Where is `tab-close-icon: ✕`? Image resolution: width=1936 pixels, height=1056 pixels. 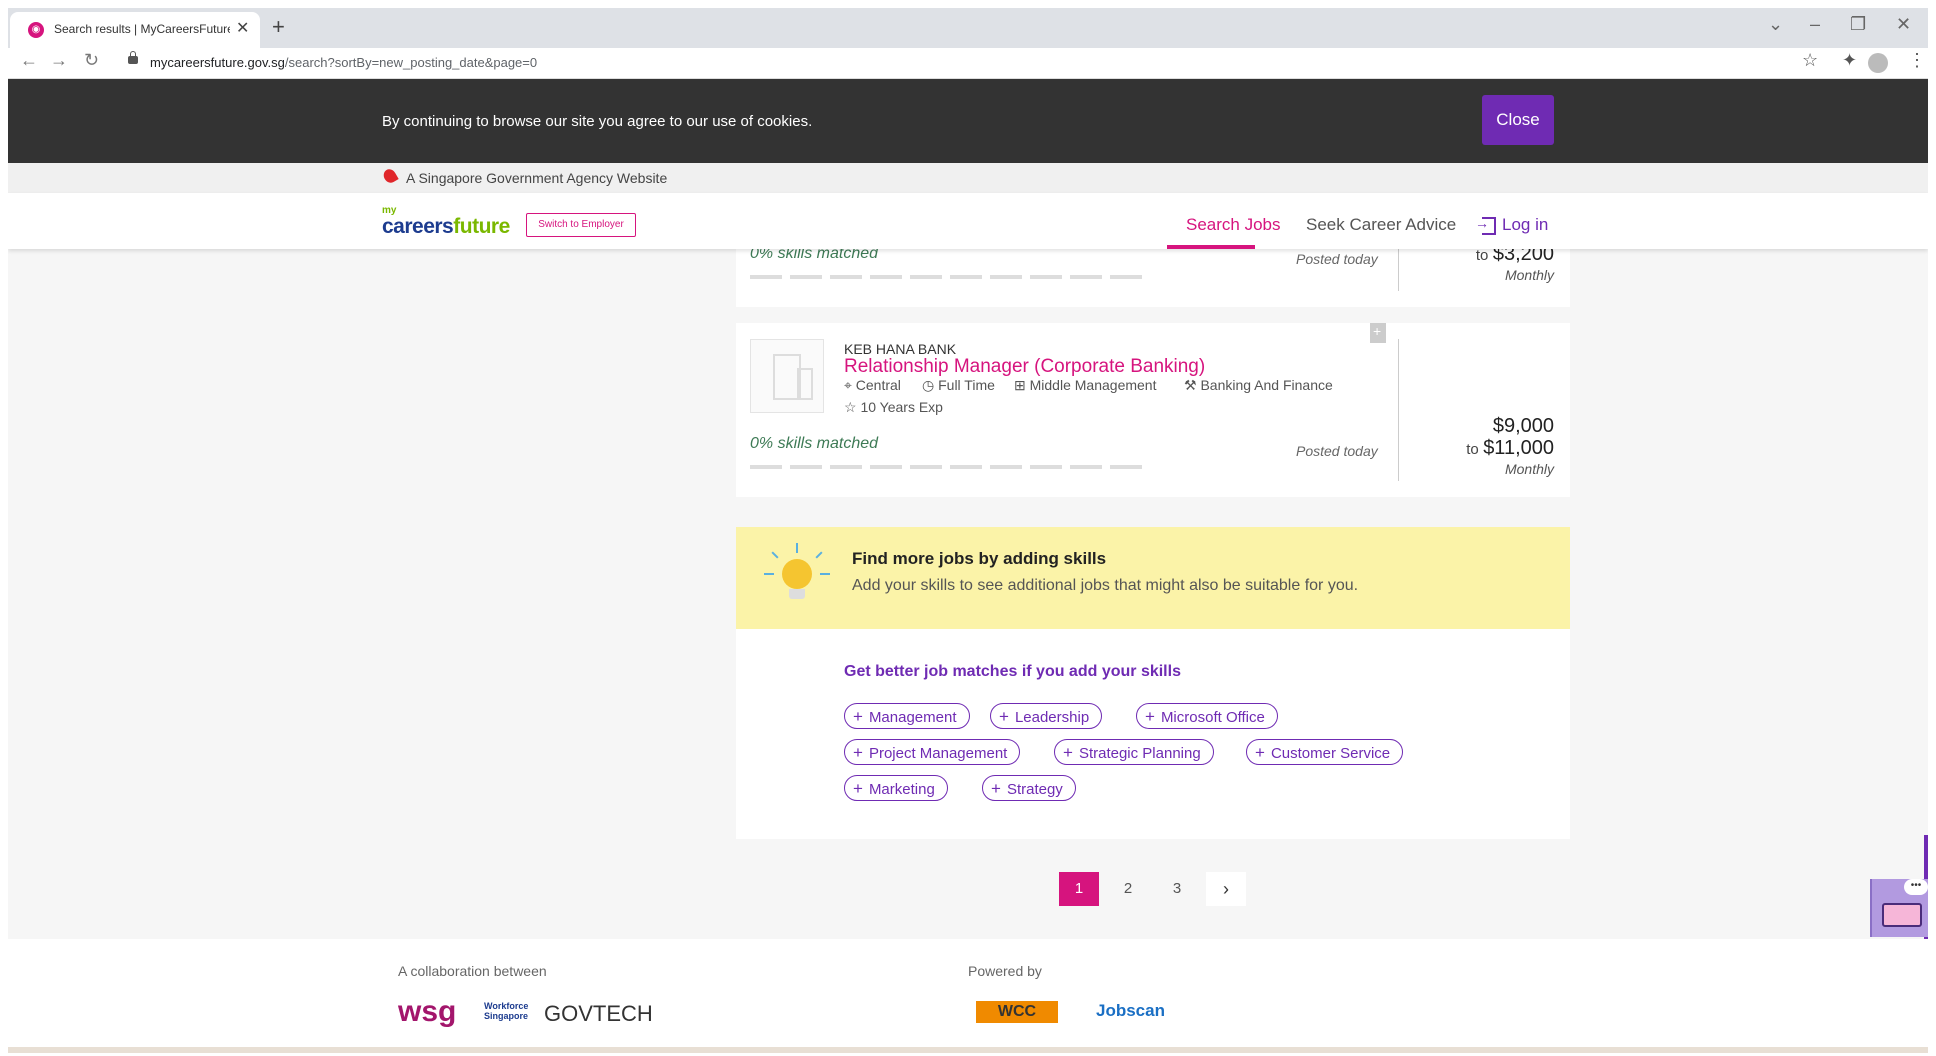 tab-close-icon: ✕ is located at coordinates (242, 28).